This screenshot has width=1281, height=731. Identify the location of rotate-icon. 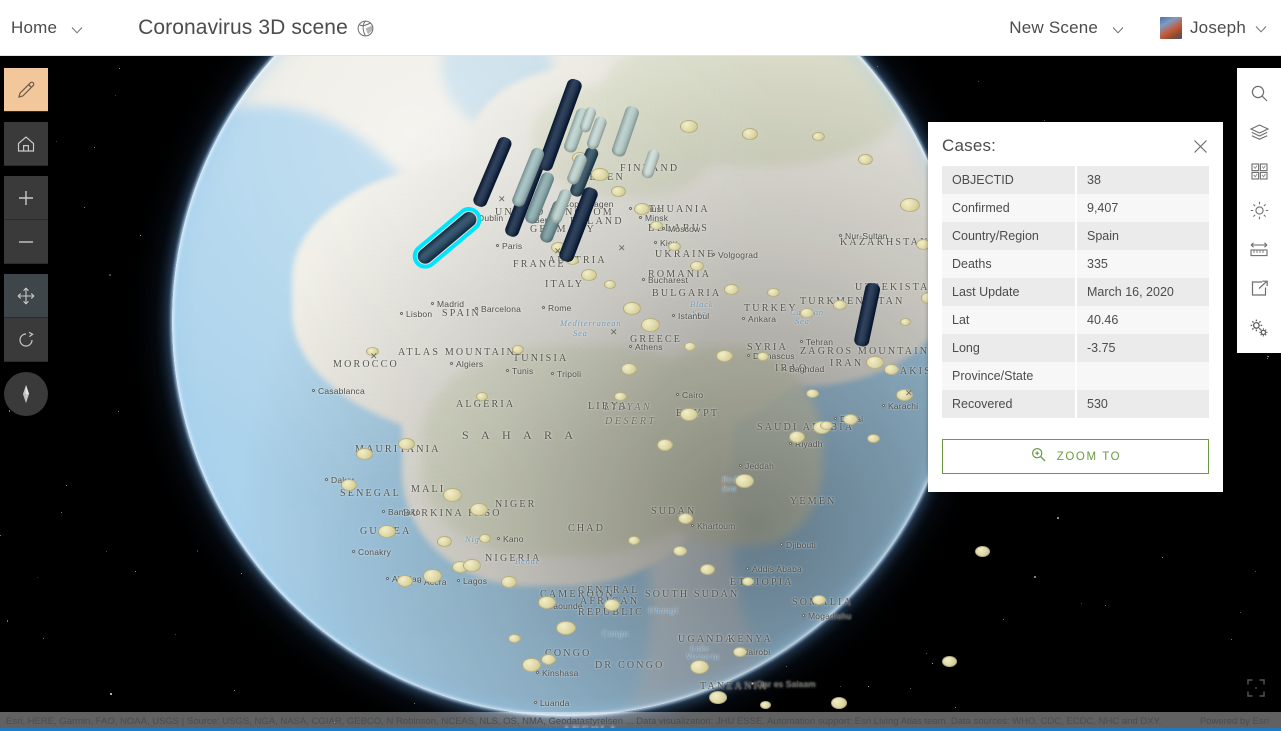
(26, 339).